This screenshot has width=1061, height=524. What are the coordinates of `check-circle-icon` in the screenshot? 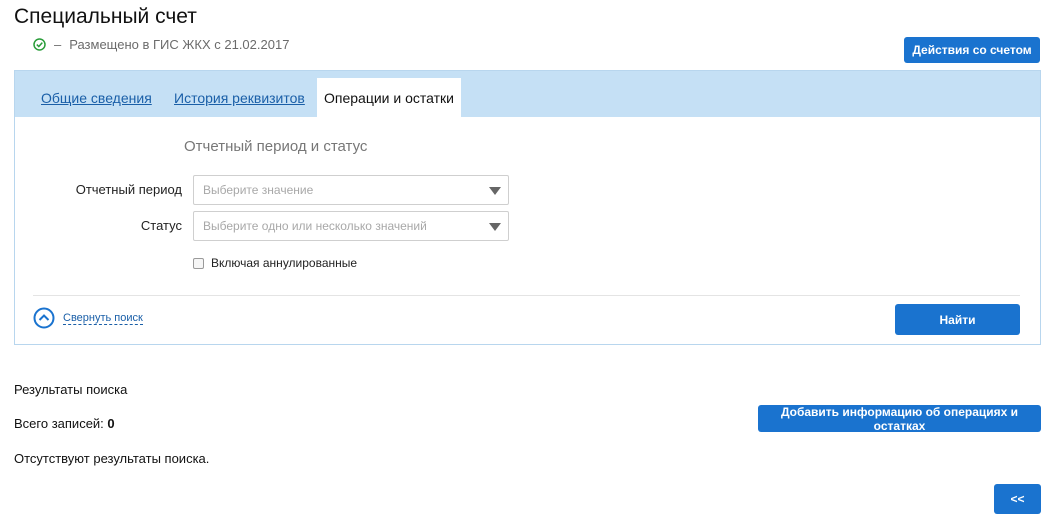 It's located at (39, 44).